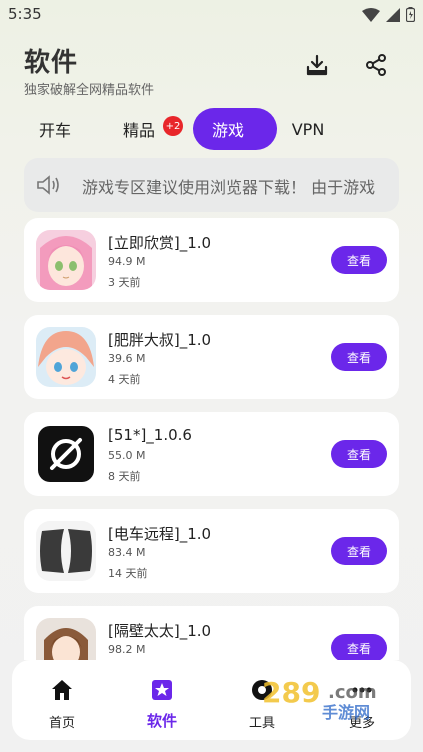  Describe the element at coordinates (346, 712) in the screenshot. I see `svg-text: 手游网` at that location.